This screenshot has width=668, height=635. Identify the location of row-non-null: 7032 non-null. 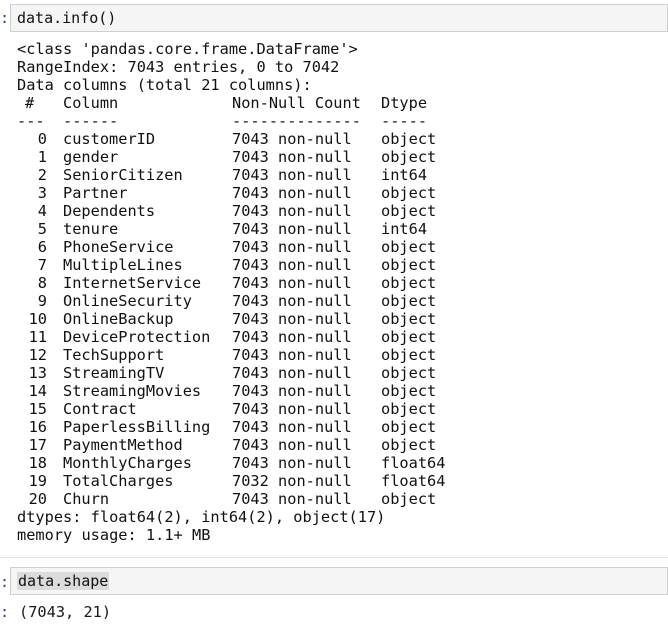
(292, 481).